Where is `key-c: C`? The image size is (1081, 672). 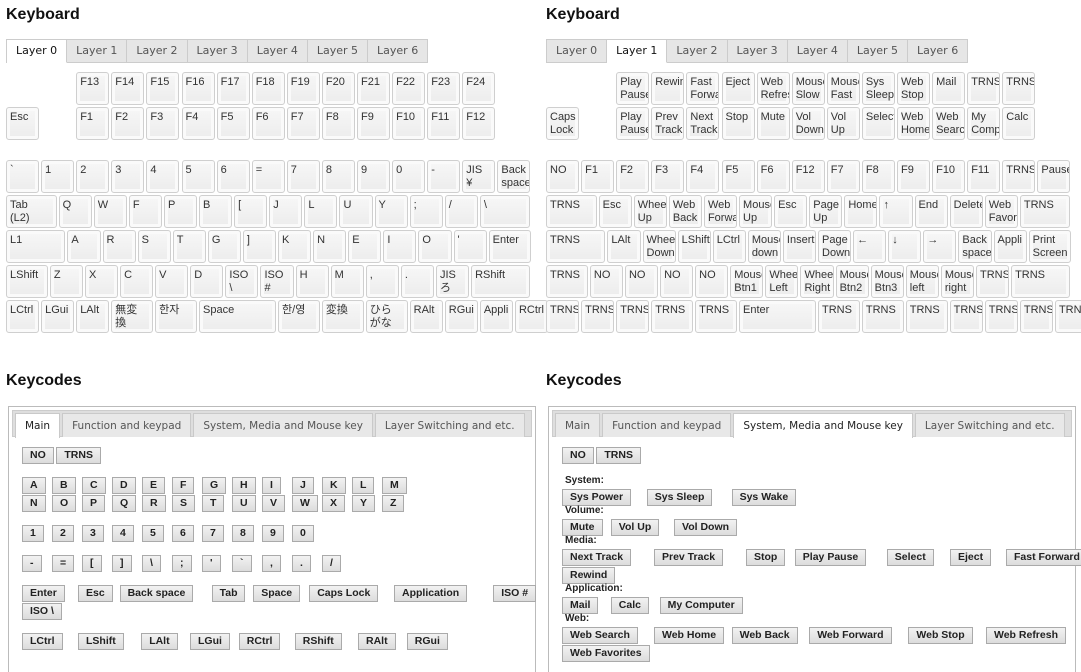 key-c: C is located at coordinates (137, 282).